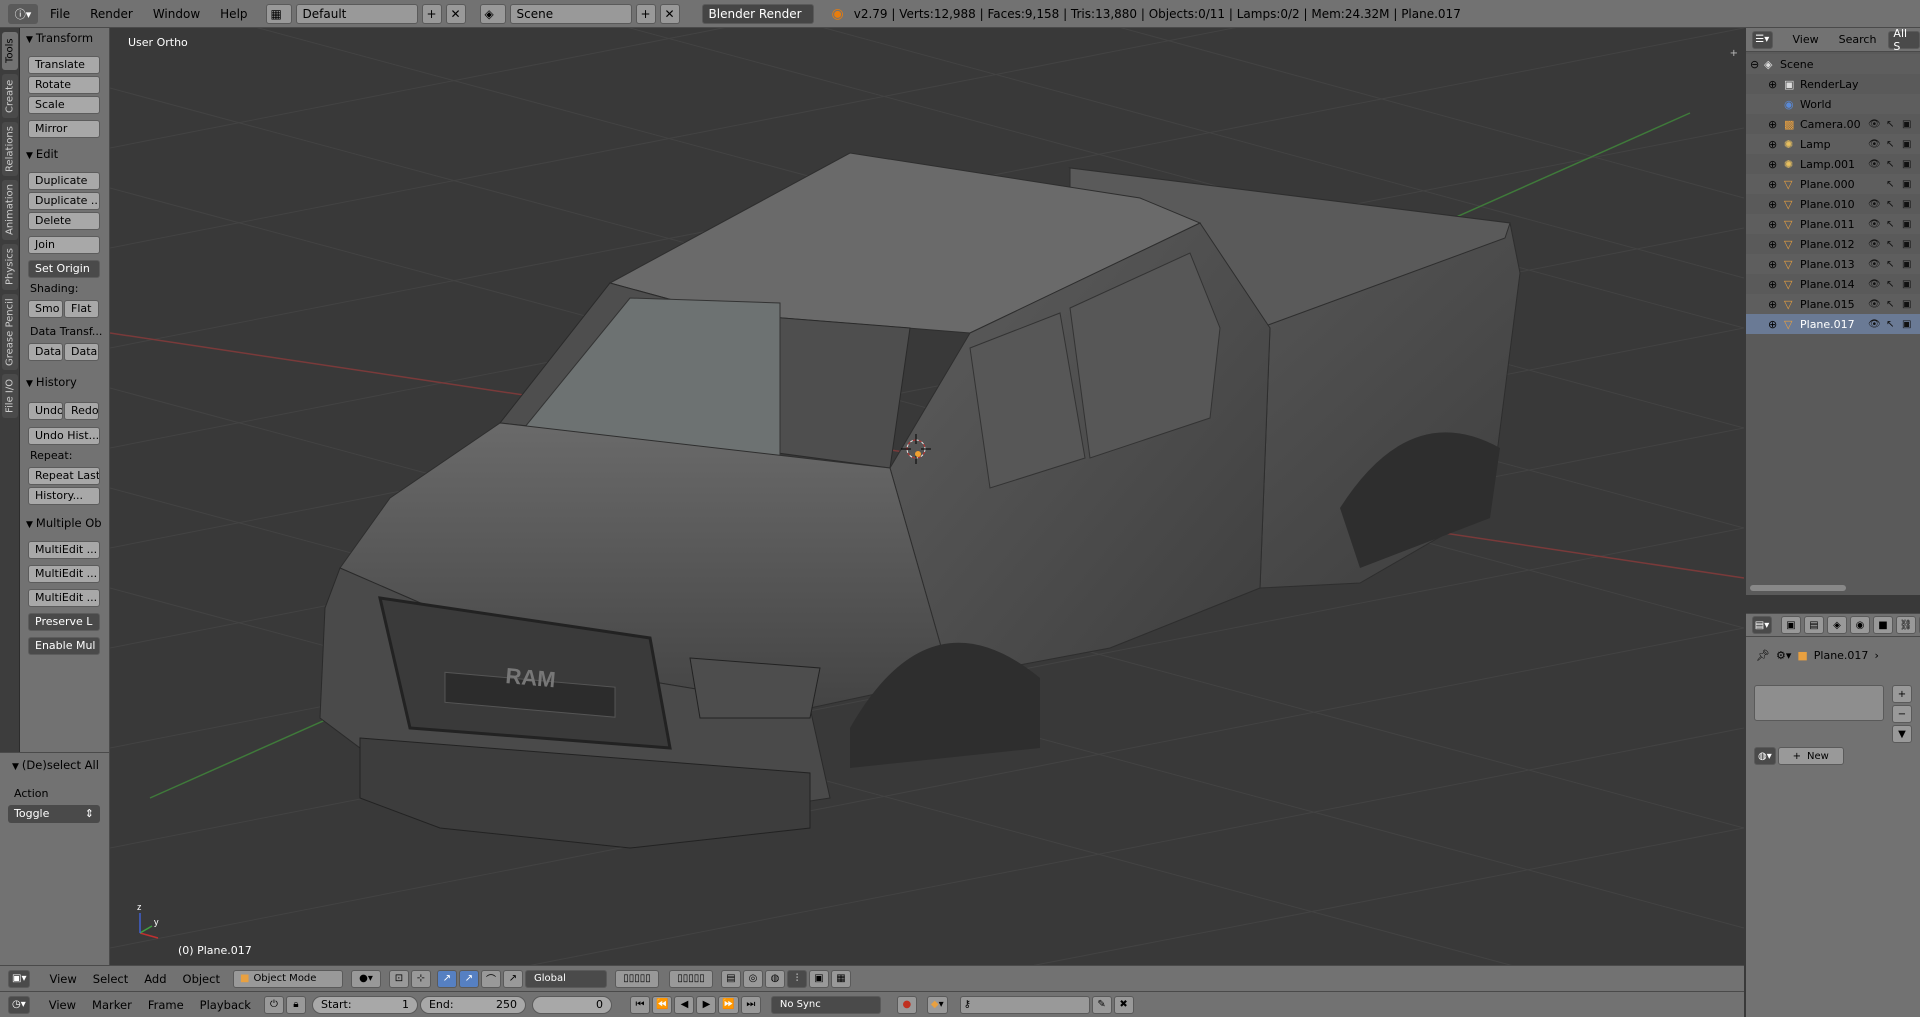 Image resolution: width=1920 pixels, height=1017 pixels. Describe the element at coordinates (45, 309) in the screenshot. I see `shade-smooth-button: Smo` at that location.